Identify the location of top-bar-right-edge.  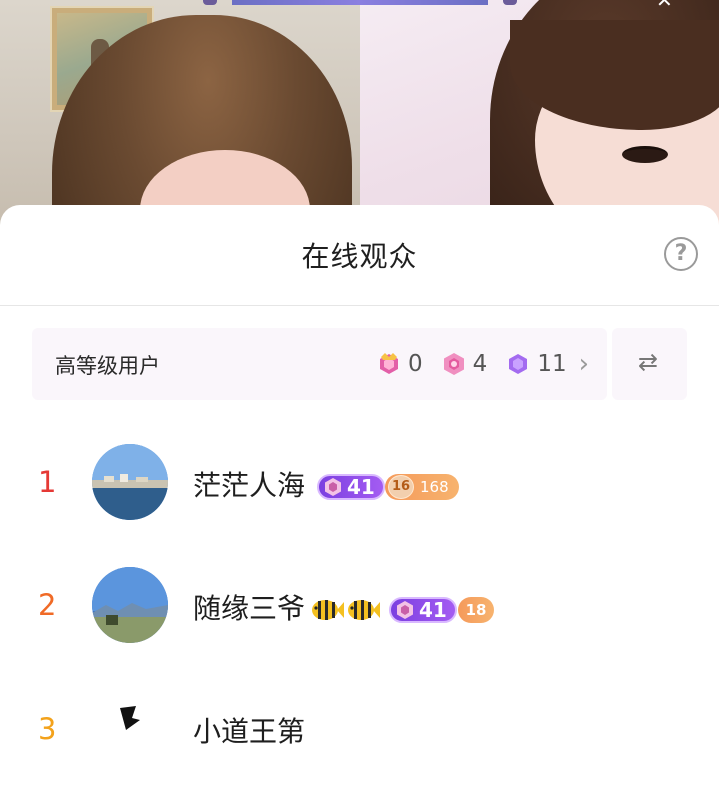
(510, 2).